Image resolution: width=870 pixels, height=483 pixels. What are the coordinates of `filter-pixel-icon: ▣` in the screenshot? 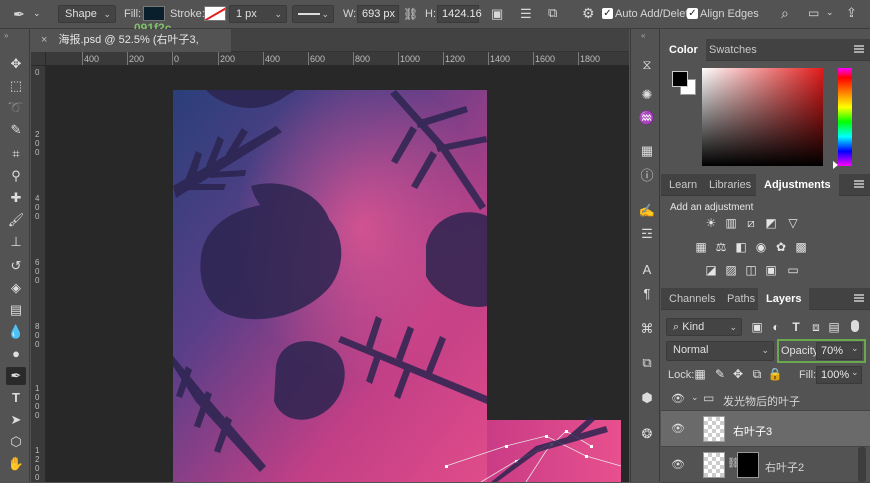 It's located at (757, 327).